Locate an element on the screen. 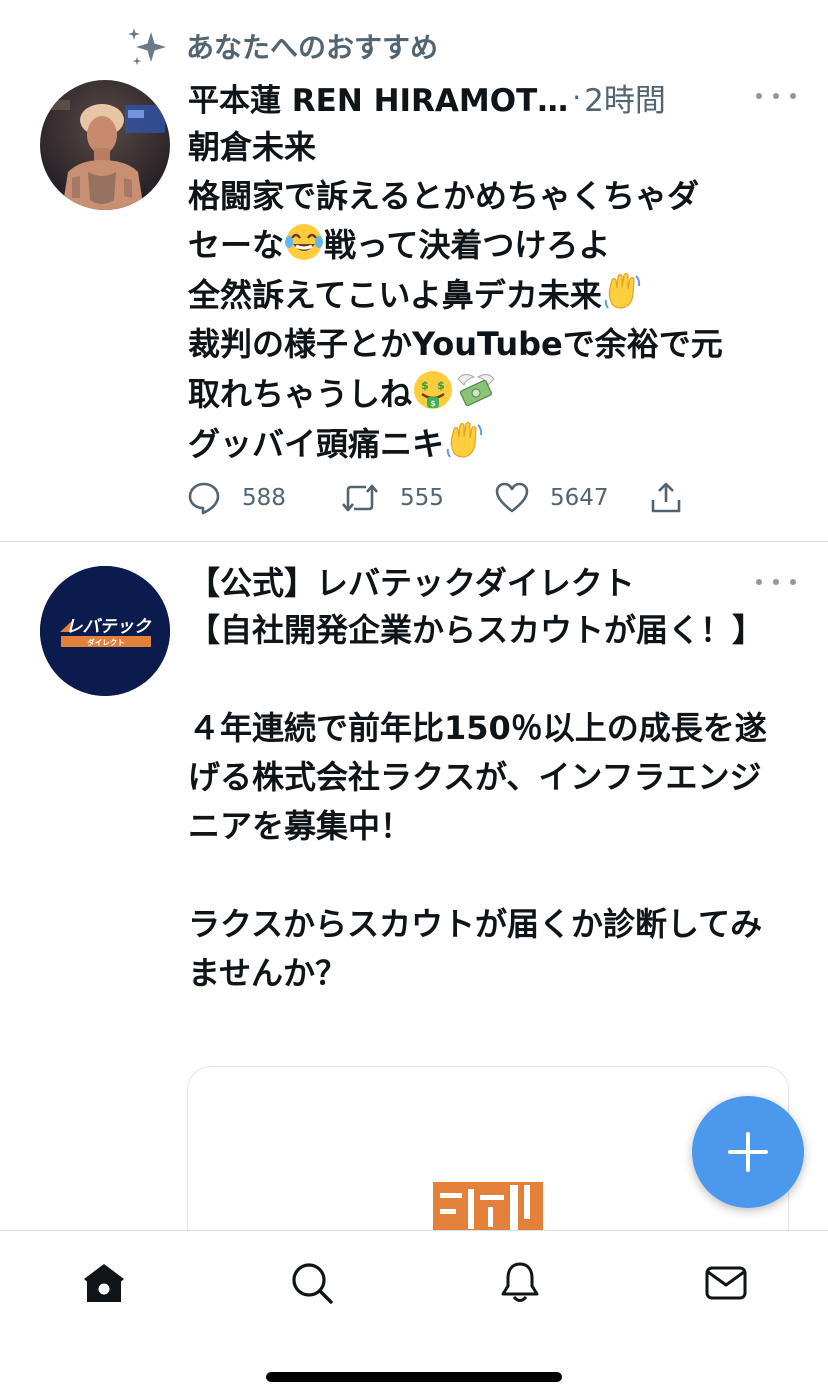 Image resolution: width=828 pixels, height=1398 pixels. tweet-header: 【公式】レバテックダイレクト is located at coordinates (468, 581).